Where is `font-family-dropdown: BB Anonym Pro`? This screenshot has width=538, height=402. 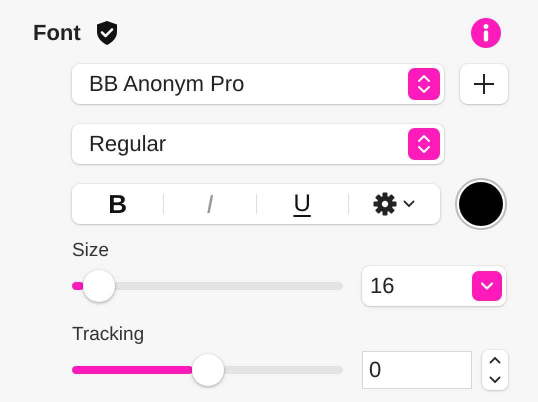 font-family-dropdown: BB Anonym Pro is located at coordinates (258, 84).